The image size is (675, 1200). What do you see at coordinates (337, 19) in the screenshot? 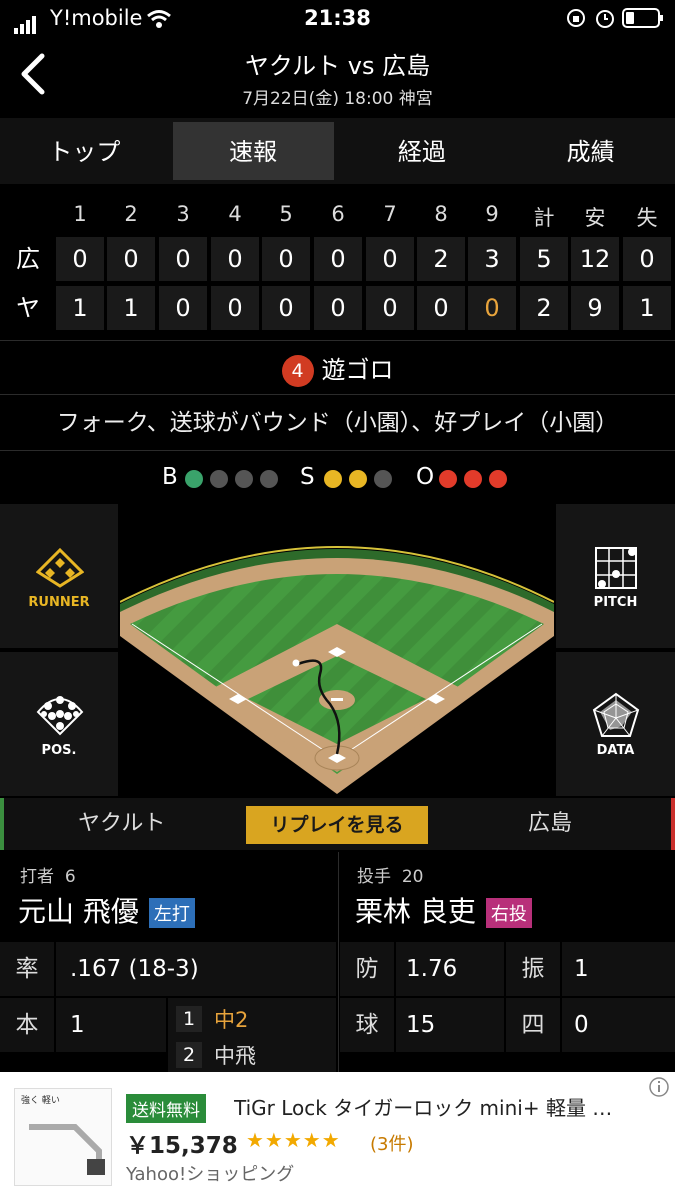
I see `status-bar: Y!mobile 21:38` at bounding box center [337, 19].